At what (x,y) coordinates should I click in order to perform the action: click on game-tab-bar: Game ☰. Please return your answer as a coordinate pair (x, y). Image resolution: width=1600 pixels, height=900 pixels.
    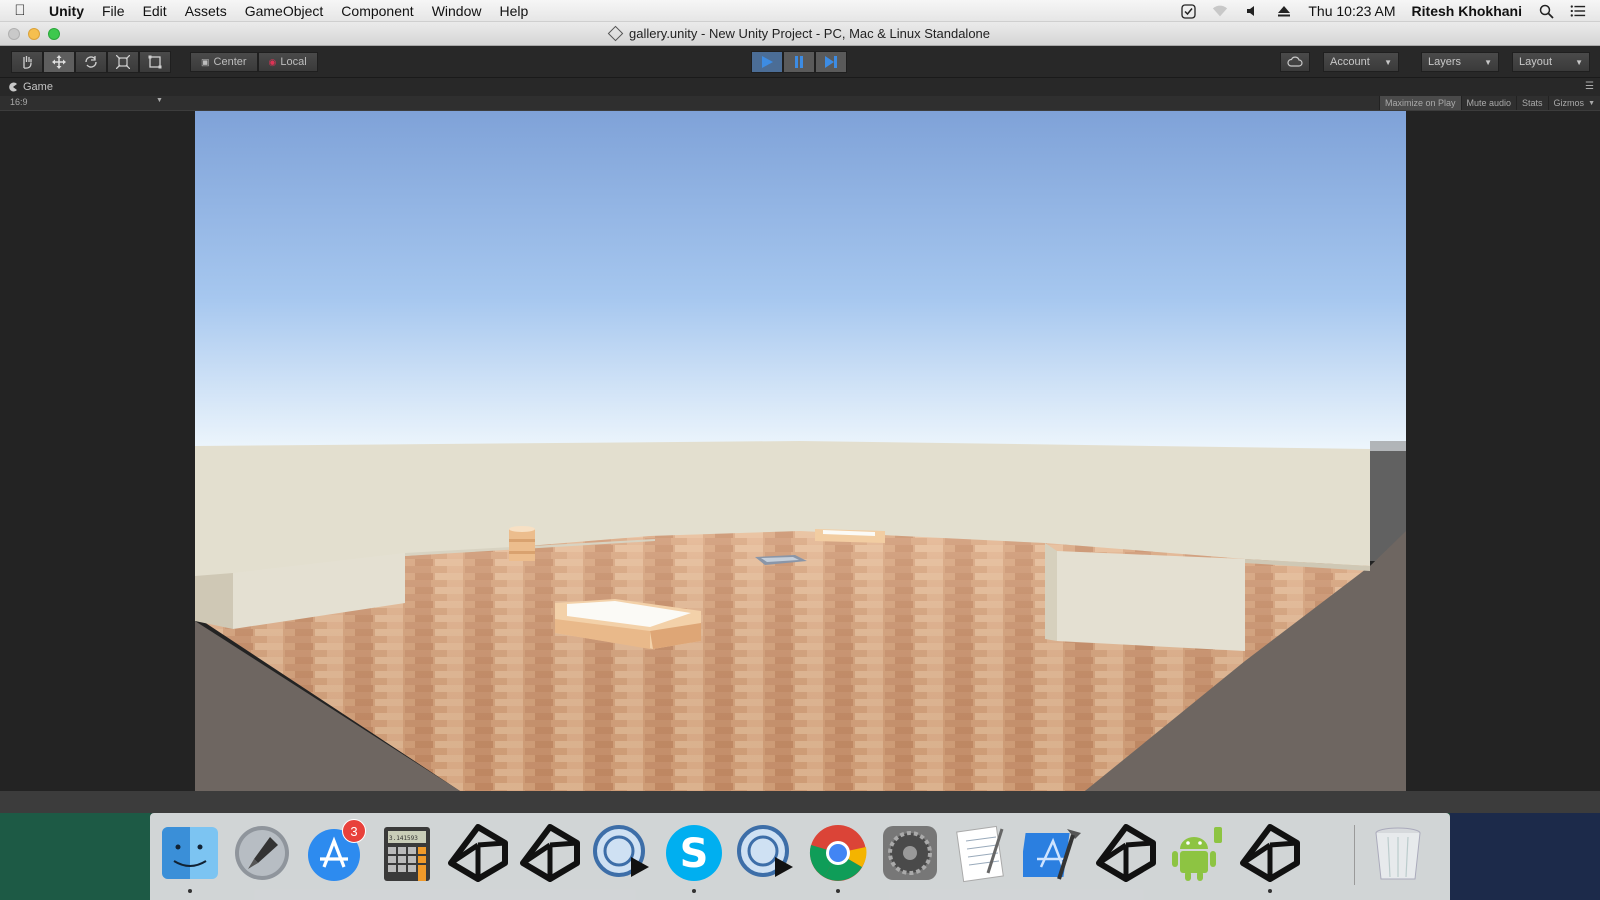
    Looking at the image, I should click on (800, 87).